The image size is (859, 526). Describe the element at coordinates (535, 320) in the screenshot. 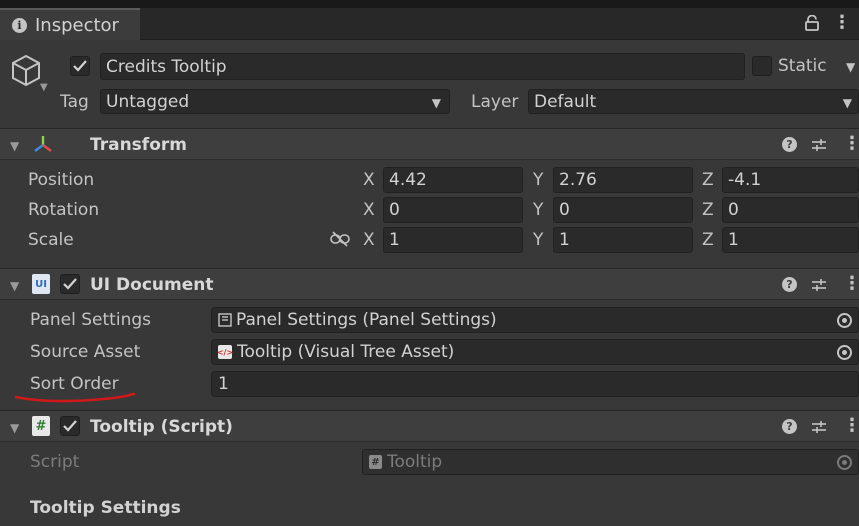

I see `panel-settings-field: Panel Settings (Panel Settings)` at that location.